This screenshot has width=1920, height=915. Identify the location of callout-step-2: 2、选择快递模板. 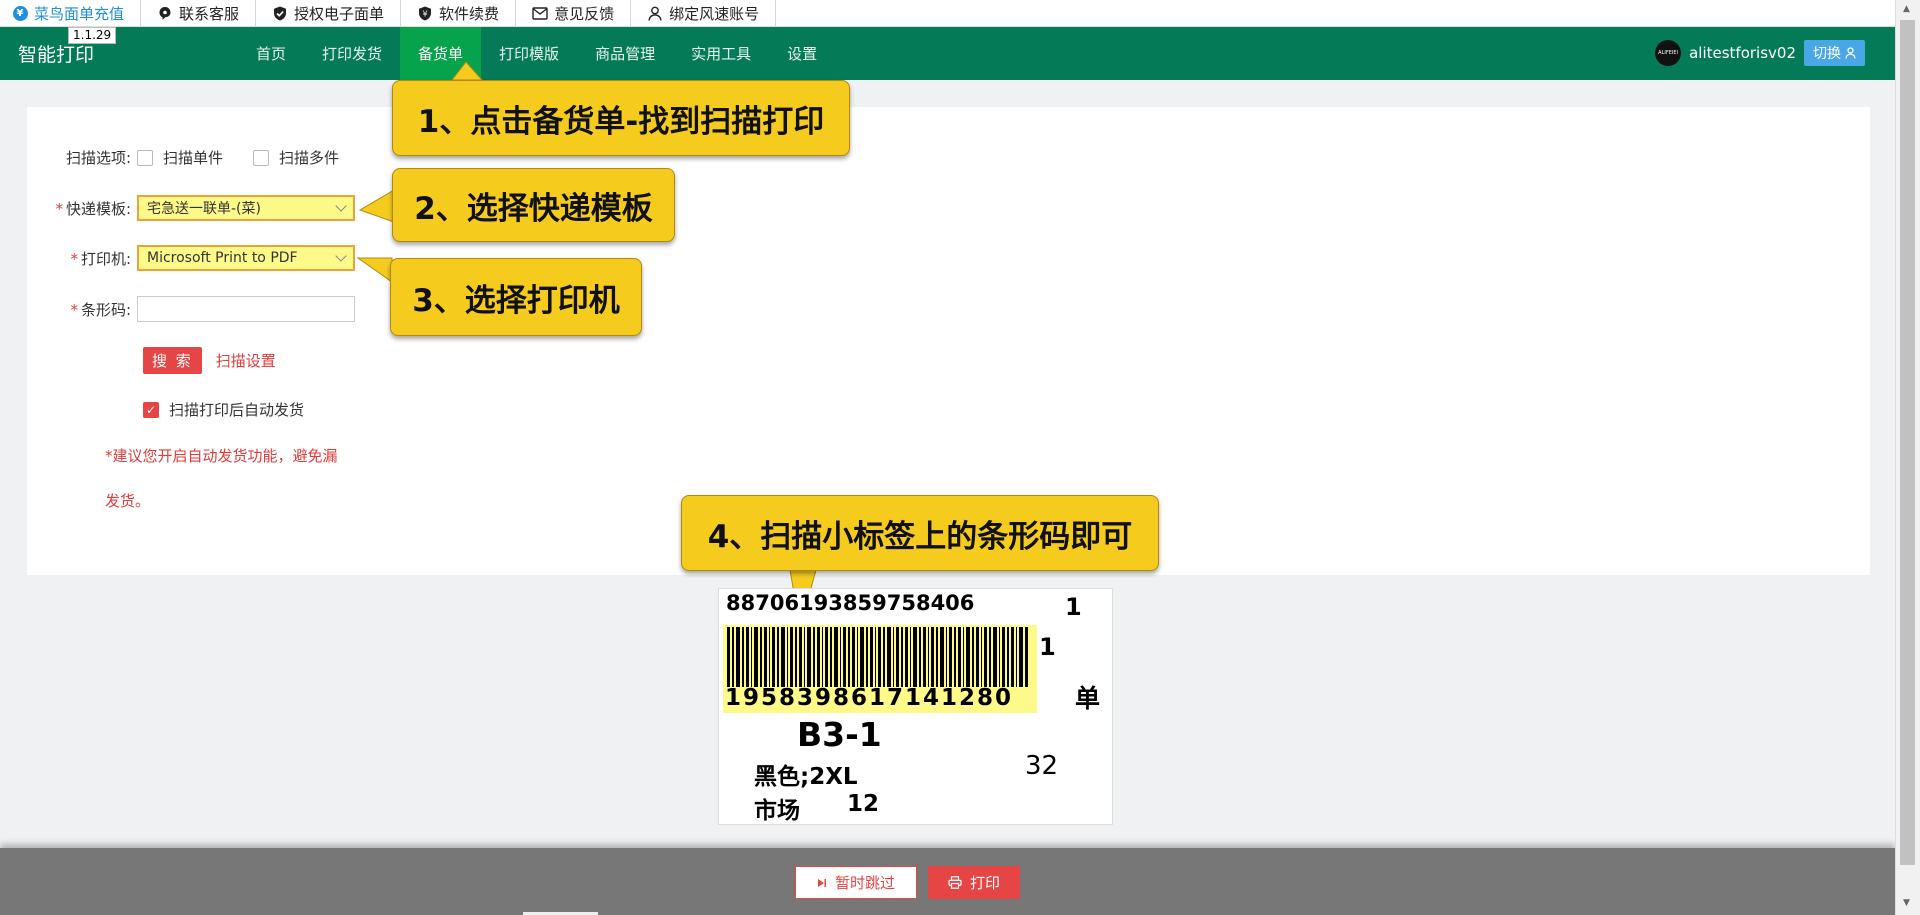
(533, 205).